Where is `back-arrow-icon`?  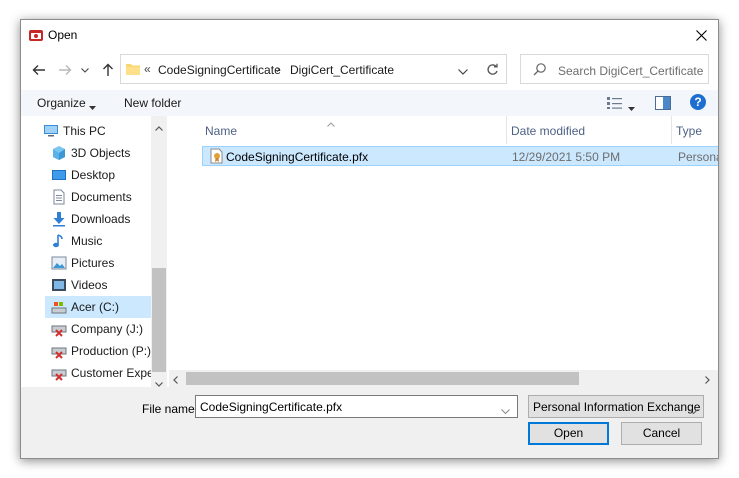
back-arrow-icon is located at coordinates (38, 70).